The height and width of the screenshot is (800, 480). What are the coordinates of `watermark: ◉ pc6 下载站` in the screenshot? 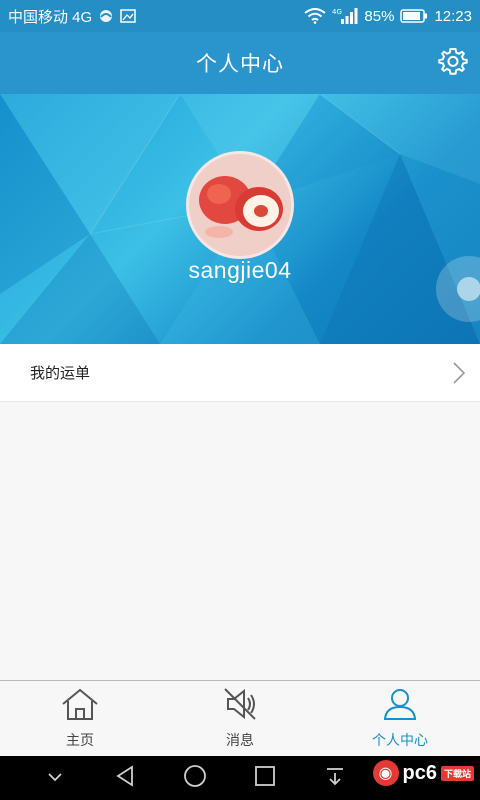 It's located at (423, 773).